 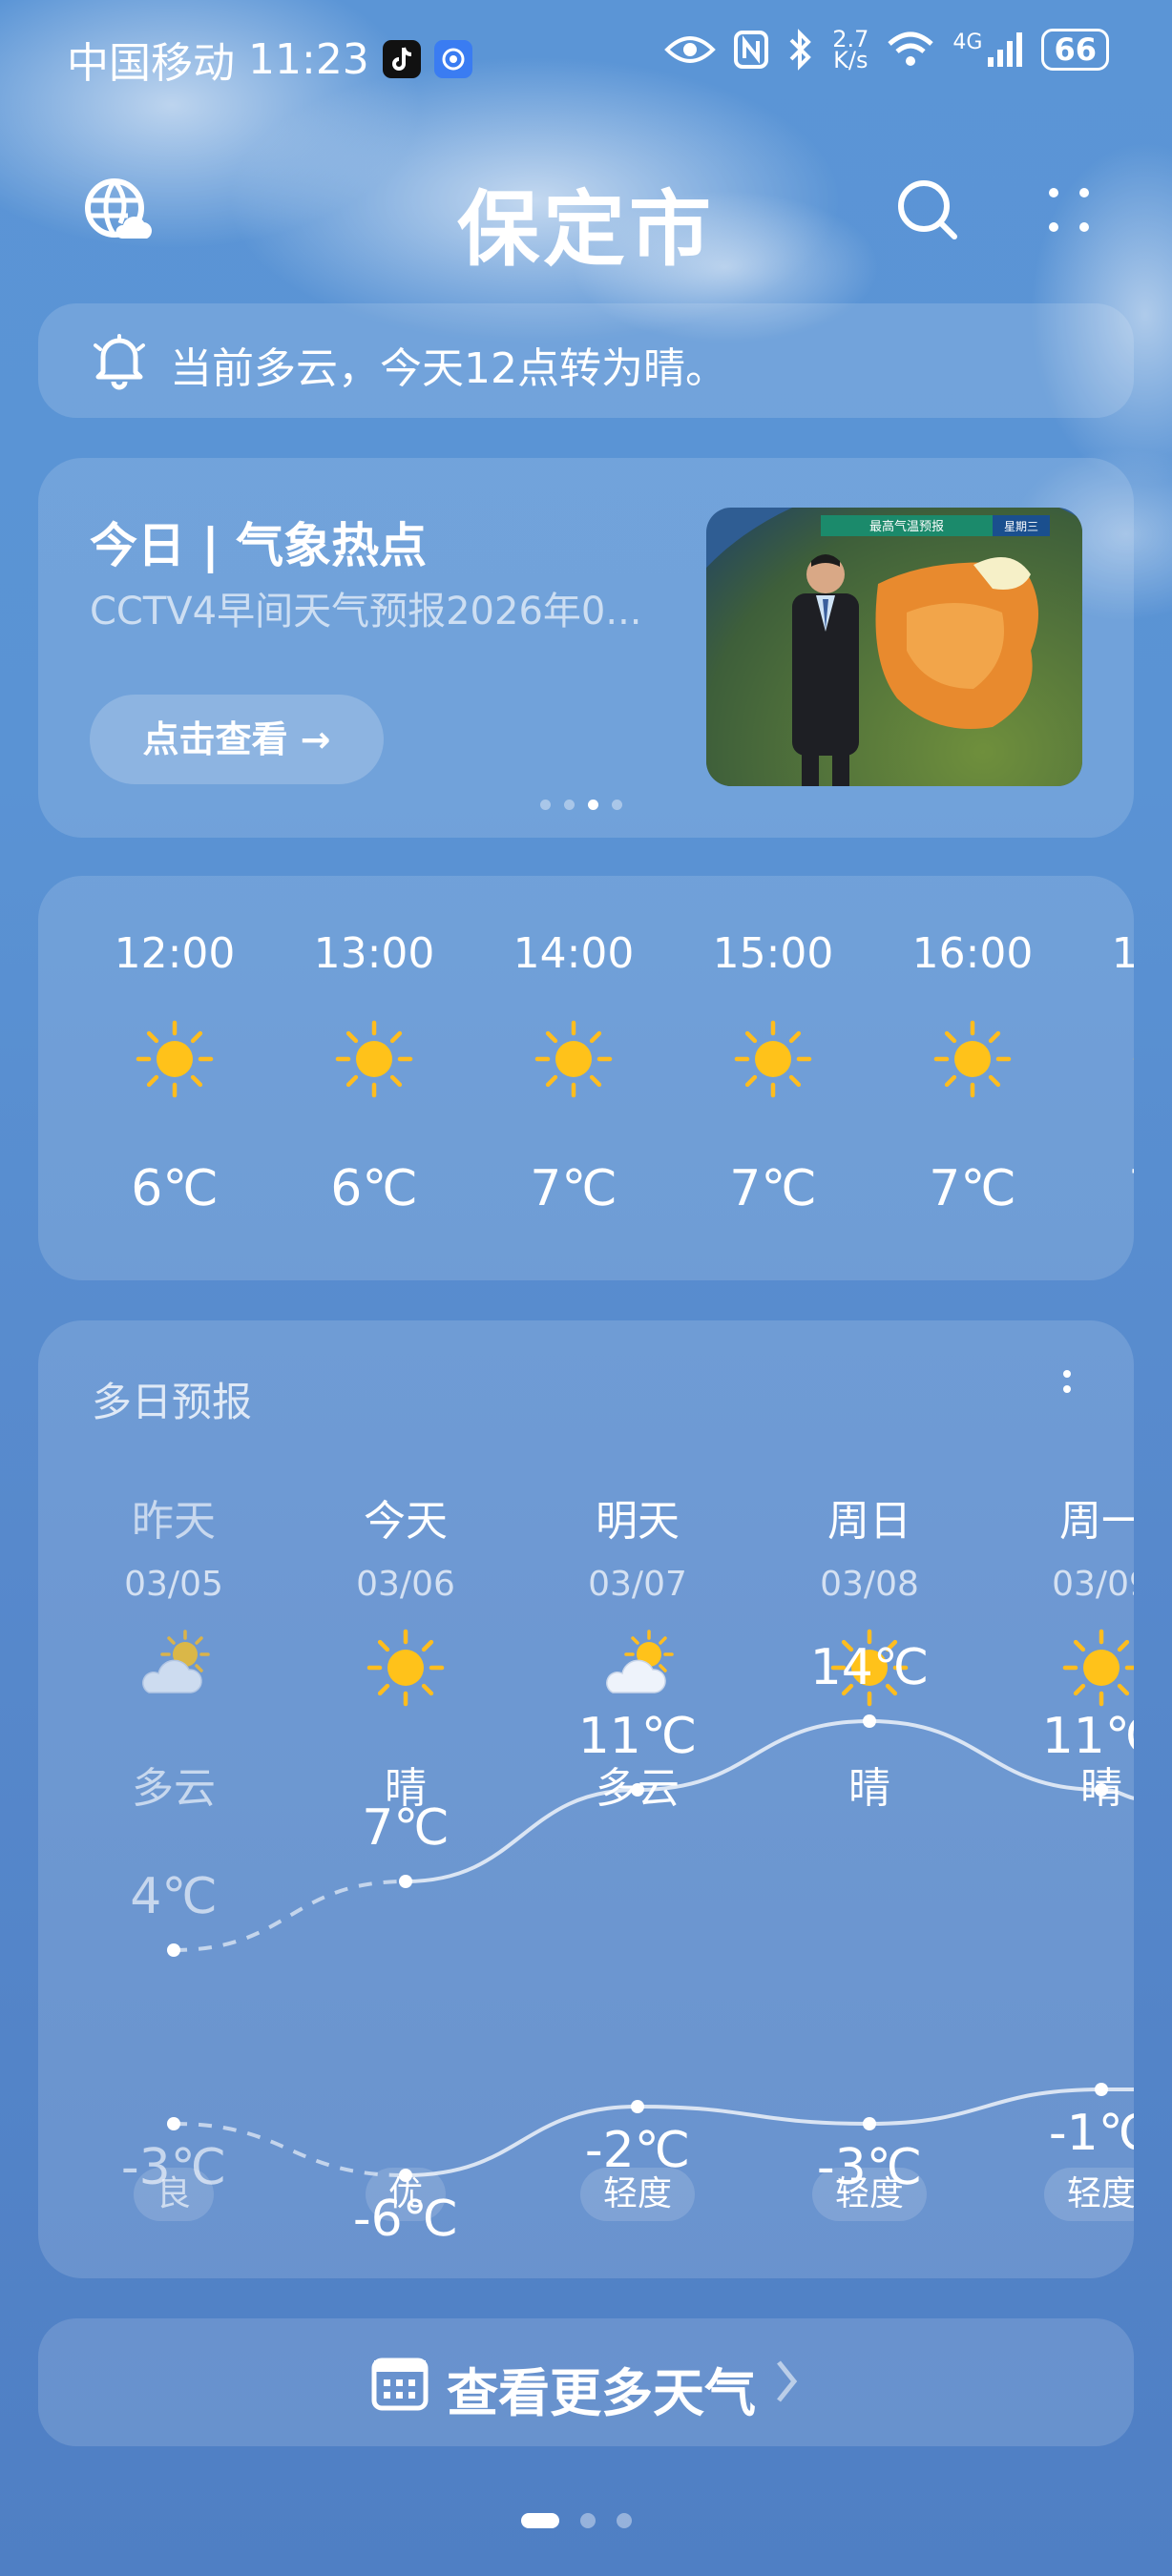 I want to click on alert-text: 当前多云，今天12点转为晴。, so click(x=448, y=368).